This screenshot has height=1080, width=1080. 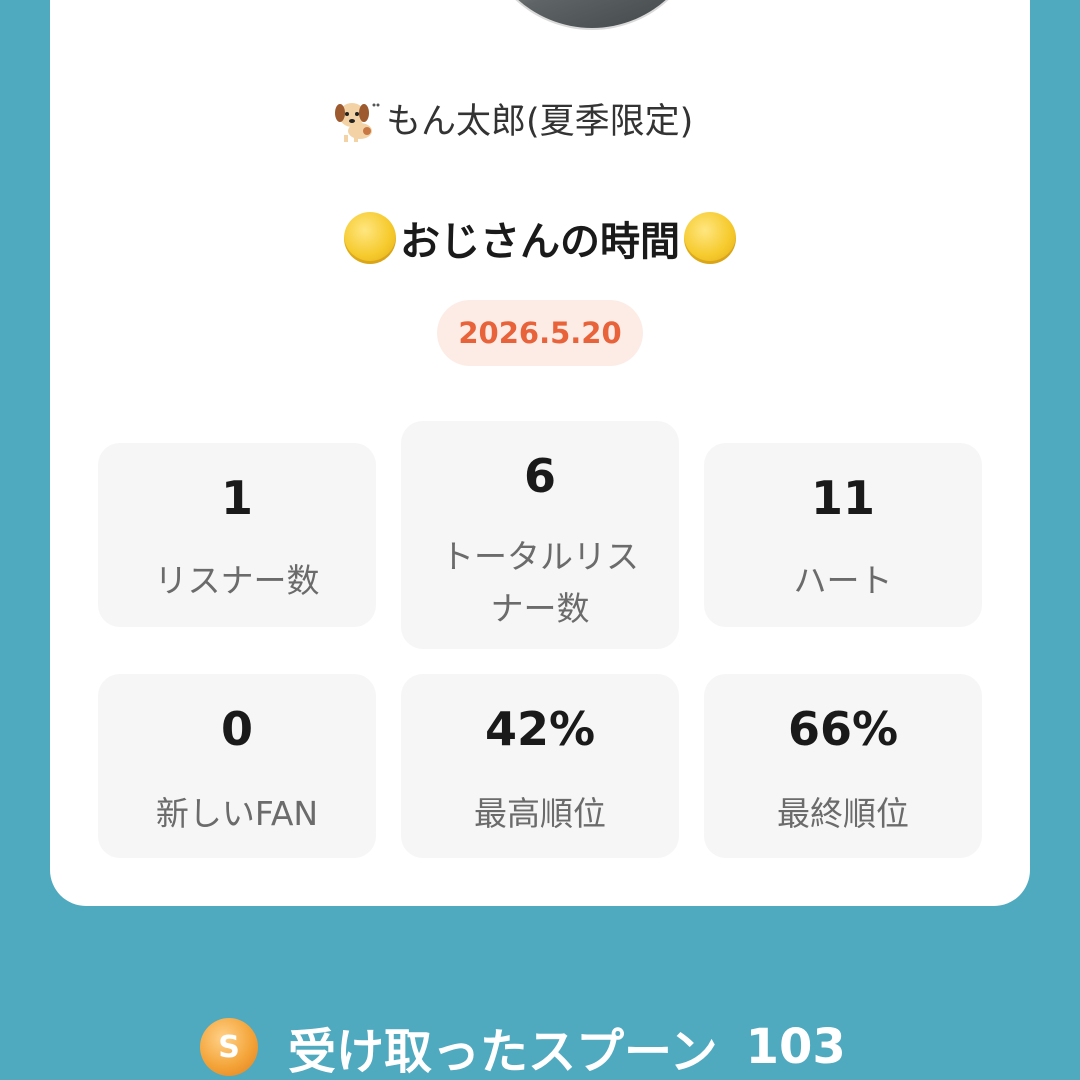 What do you see at coordinates (539, 476) in the screenshot?
I see `stat-value: 6` at bounding box center [539, 476].